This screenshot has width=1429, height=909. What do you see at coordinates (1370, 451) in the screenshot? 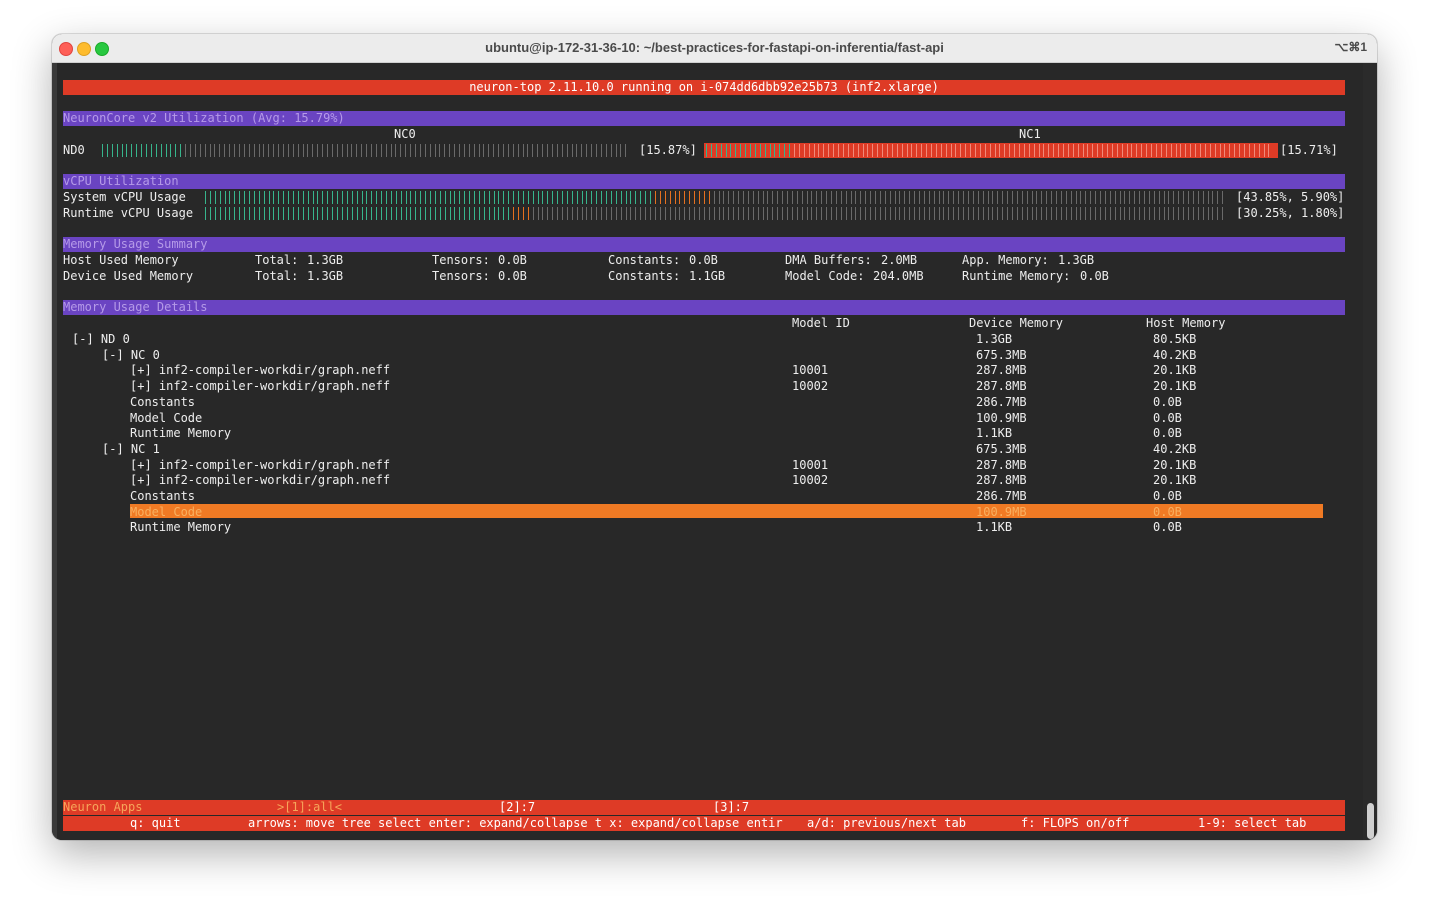
I see `vertical-scrollbar` at bounding box center [1370, 451].